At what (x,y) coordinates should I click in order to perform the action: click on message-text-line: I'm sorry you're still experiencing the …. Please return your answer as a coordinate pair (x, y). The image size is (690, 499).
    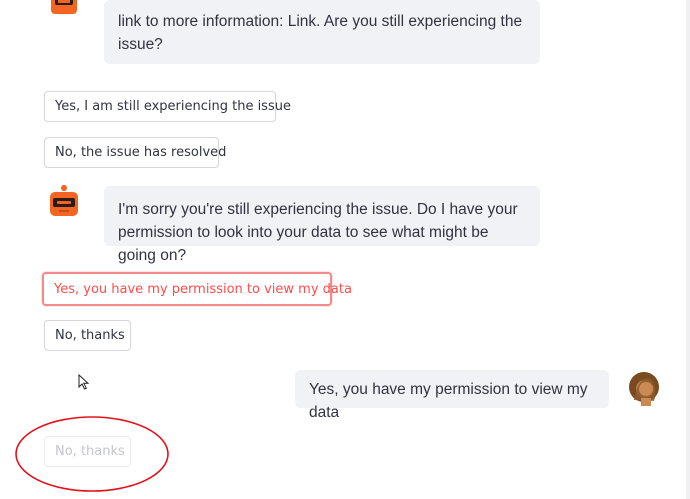
    Looking at the image, I should click on (318, 209).